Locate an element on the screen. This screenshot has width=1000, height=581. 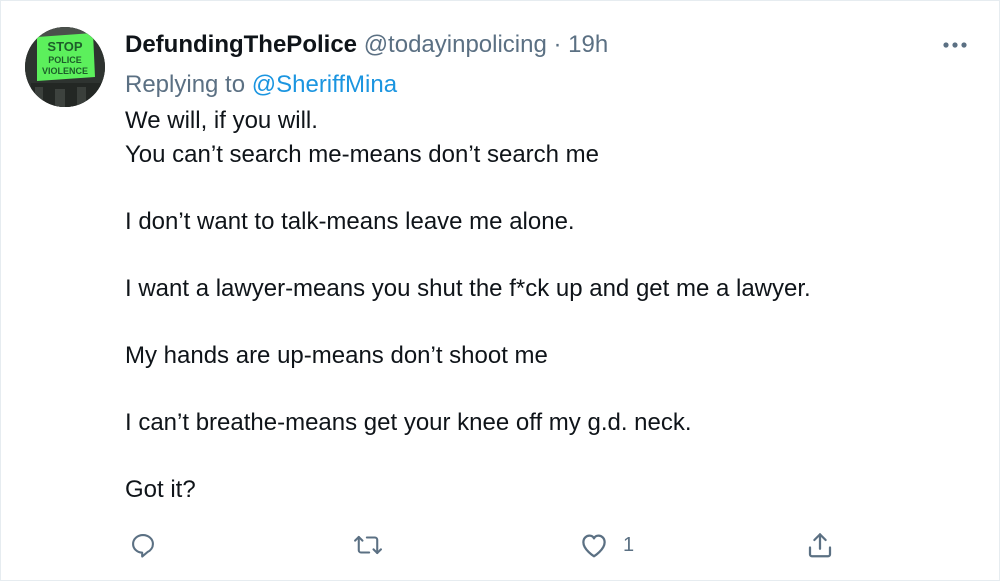
user-handle: @todayinpolicing is located at coordinates (455, 44).